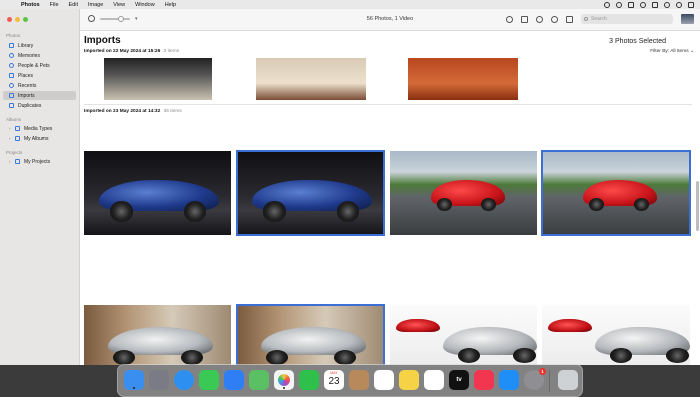 This screenshot has height=397, width=700. What do you see at coordinates (679, 4) in the screenshot?
I see `search-menubar-icon` at bounding box center [679, 4].